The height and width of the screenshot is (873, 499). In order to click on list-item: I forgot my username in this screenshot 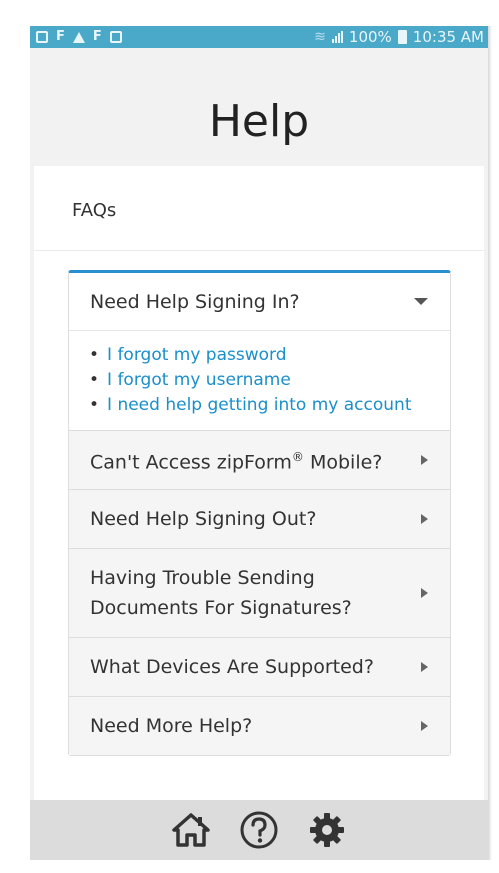, I will do `click(261, 380)`.